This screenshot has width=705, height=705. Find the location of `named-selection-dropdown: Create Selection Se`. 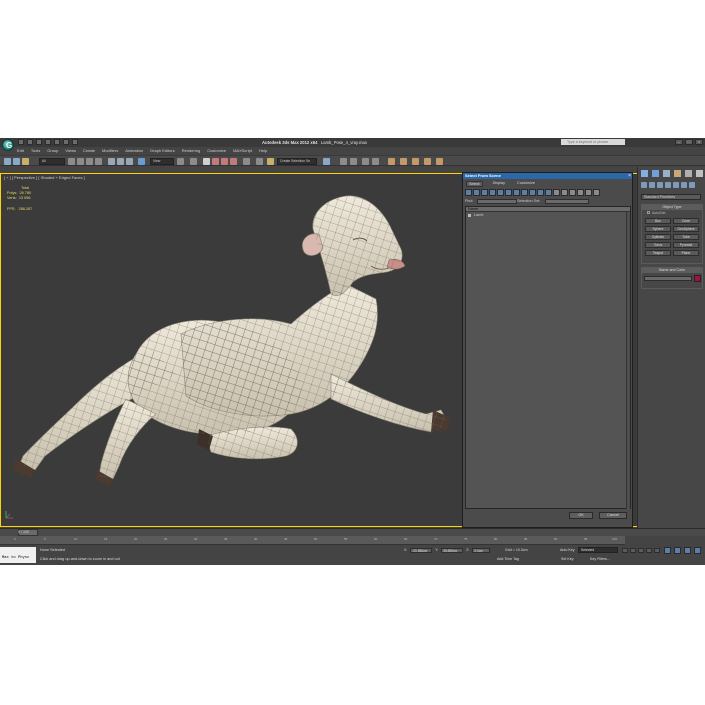

named-selection-dropdown: Create Selection Se is located at coordinates (297, 161).